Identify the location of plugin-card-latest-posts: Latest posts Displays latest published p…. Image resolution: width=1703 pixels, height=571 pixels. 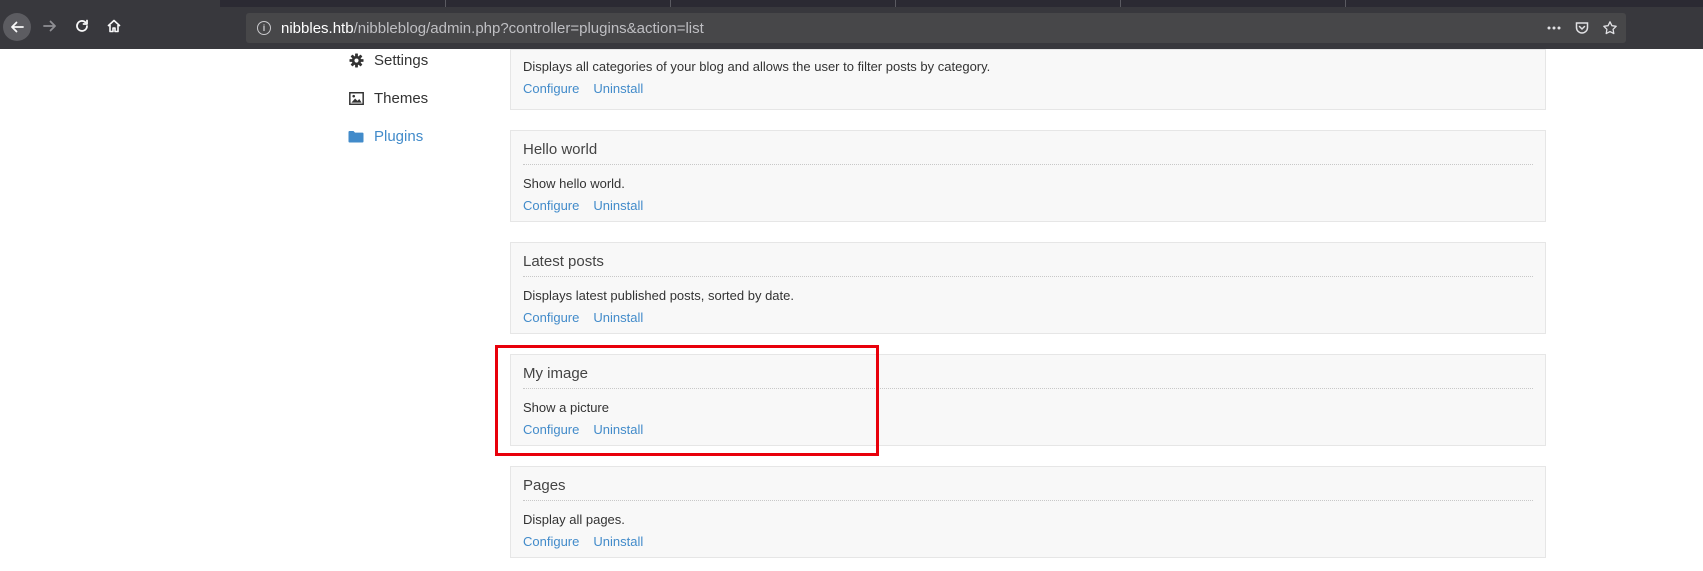
(1028, 288).